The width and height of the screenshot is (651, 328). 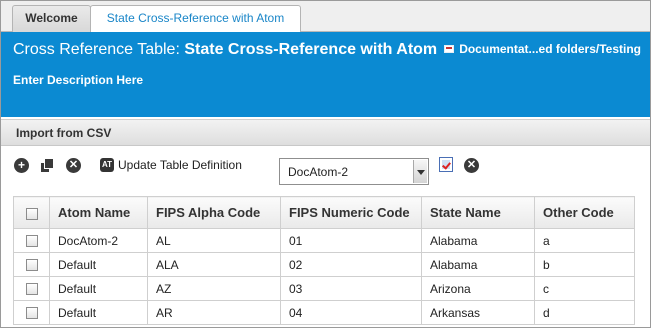 I want to click on fips-alpha-cell: ALA, so click(x=214, y=264).